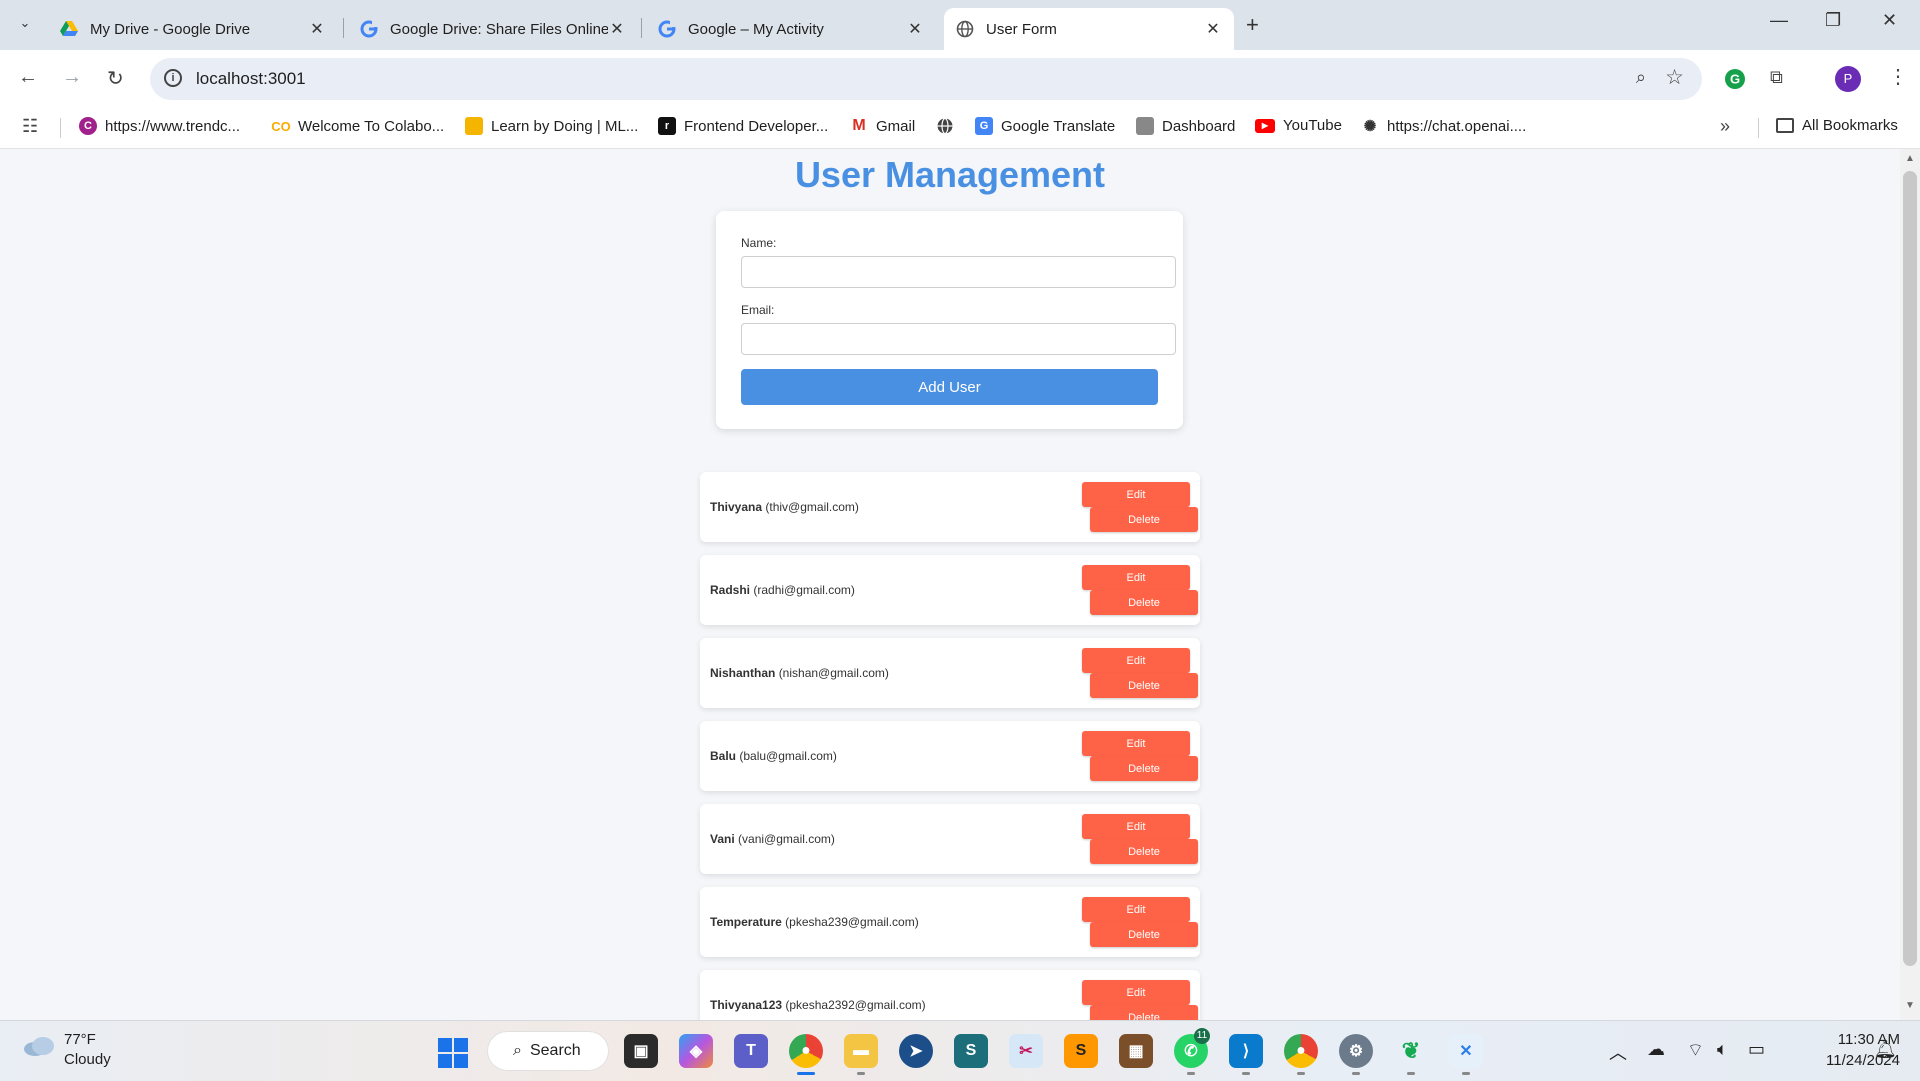 The height and width of the screenshot is (1081, 1920). I want to click on settings-gear-icon: ⚙, so click(1356, 1051).